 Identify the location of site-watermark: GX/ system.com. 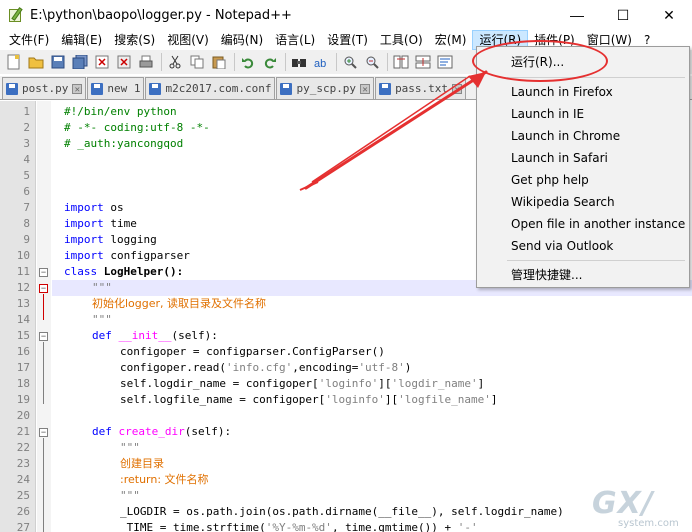
(642, 509).